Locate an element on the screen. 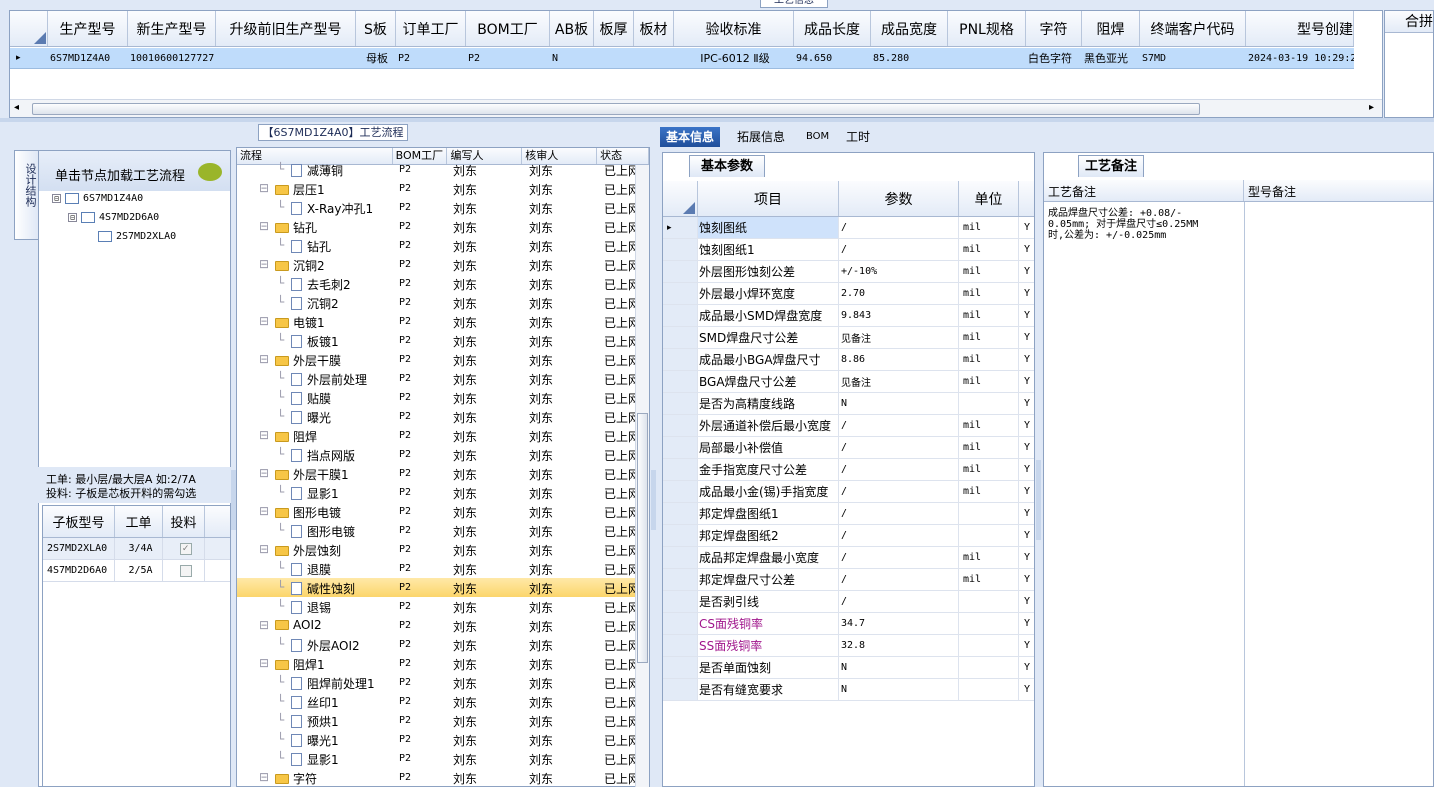 Image resolution: width=1434 pixels, height=787 pixels. param-row: 邦定焊盘尺寸公差 / mil Y is located at coordinates (848, 580).